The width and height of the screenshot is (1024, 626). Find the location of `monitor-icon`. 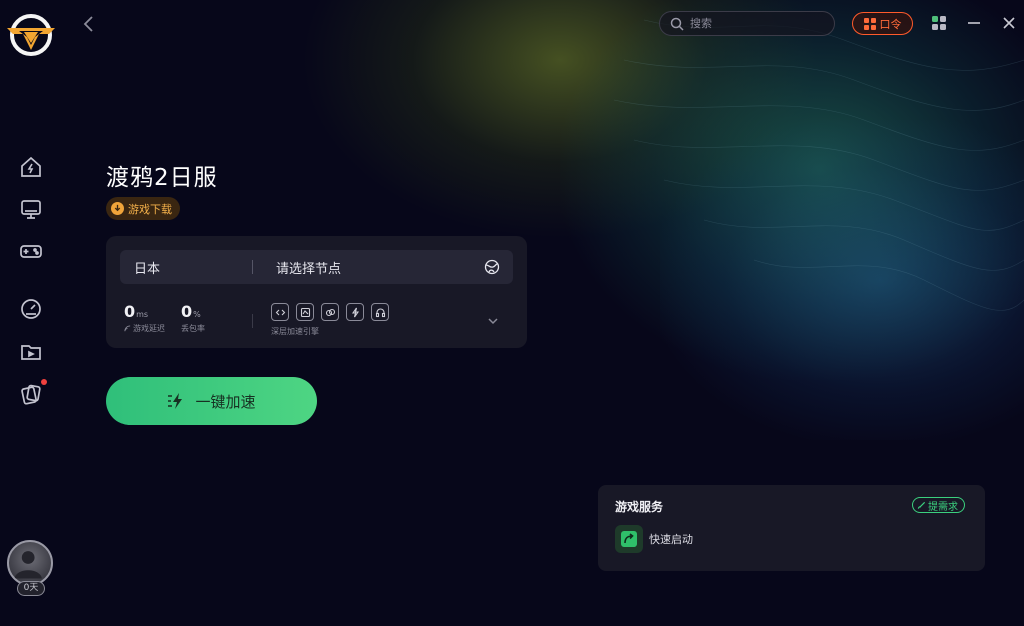

monitor-icon is located at coordinates (31, 209).